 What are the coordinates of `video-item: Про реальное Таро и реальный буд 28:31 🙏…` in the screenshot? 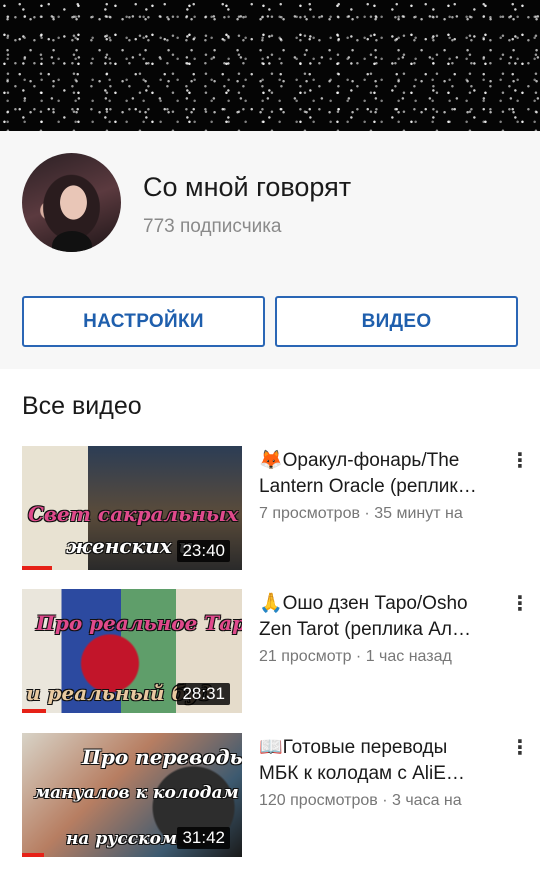 It's located at (270, 651).